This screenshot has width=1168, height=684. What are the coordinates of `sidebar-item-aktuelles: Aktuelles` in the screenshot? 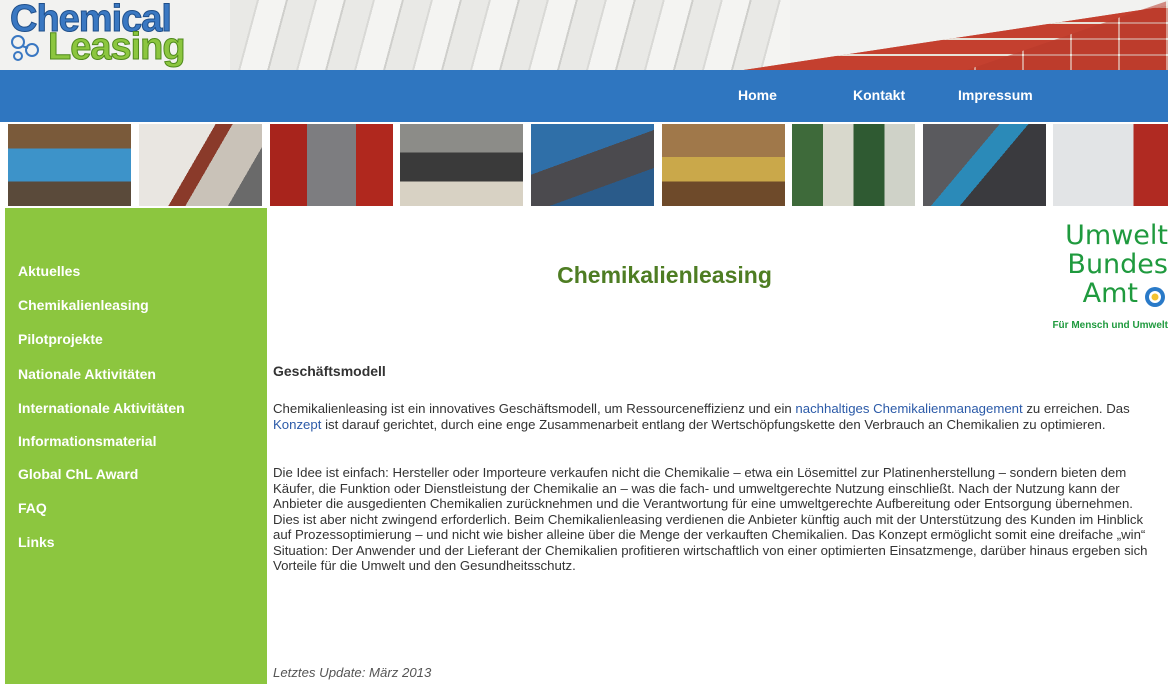 It's located at (49, 271).